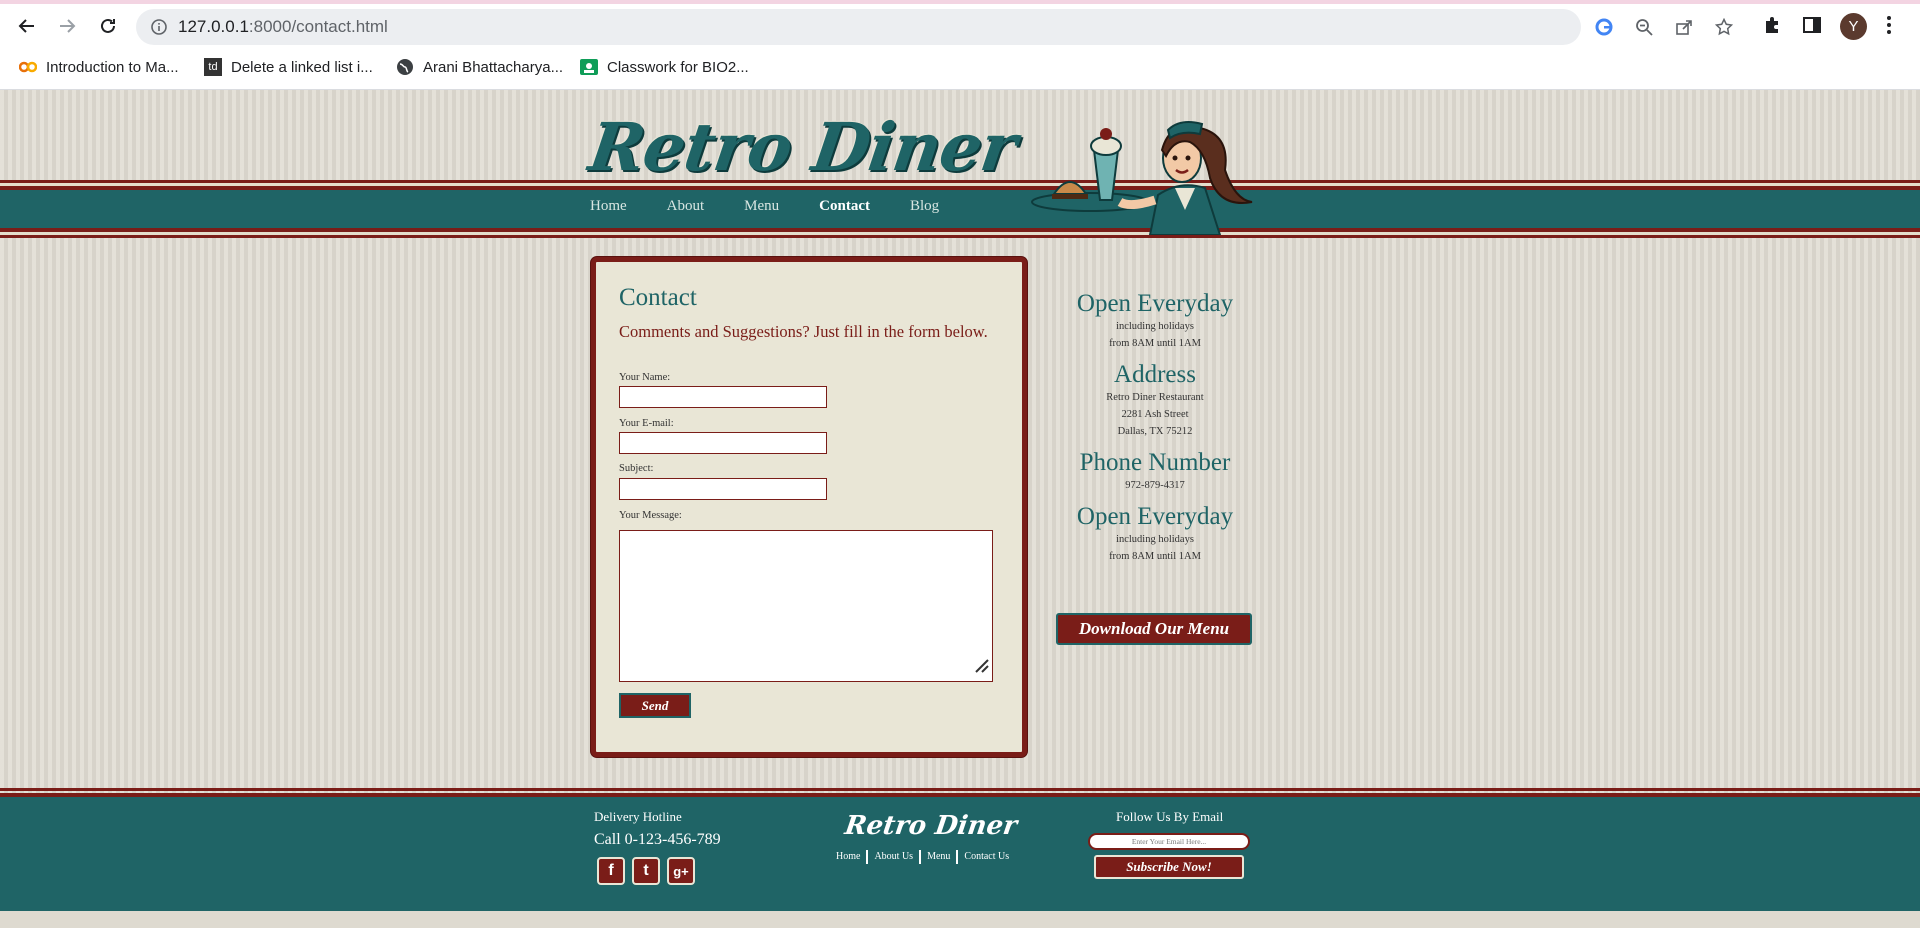 The width and height of the screenshot is (1920, 928). What do you see at coordinates (638, 816) in the screenshot?
I see `delivery-hotline-label: Delivery Hotline` at bounding box center [638, 816].